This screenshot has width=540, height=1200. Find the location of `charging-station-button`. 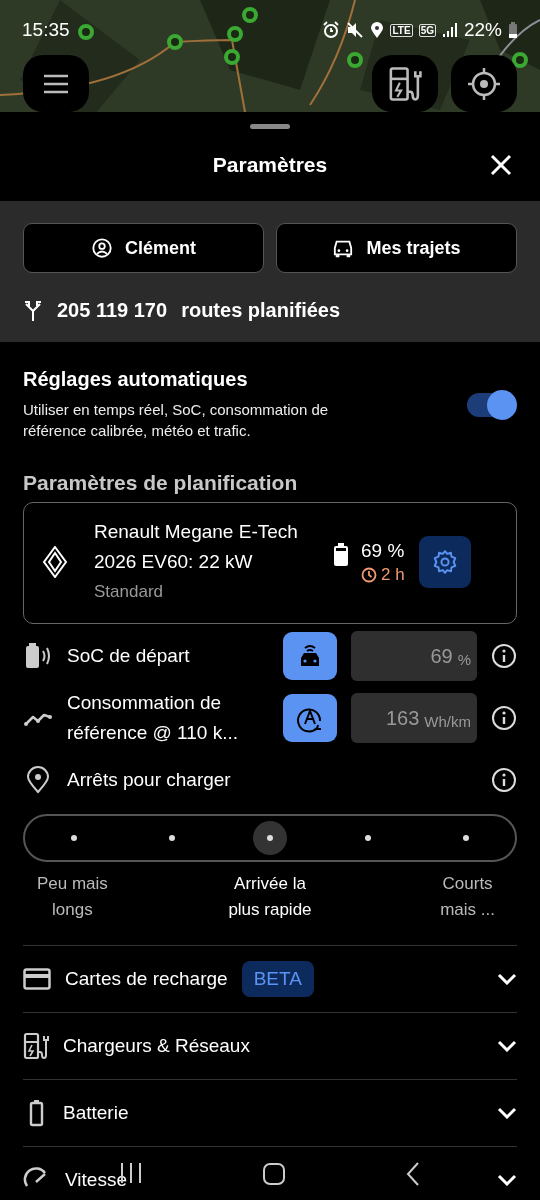

charging-station-button is located at coordinates (405, 83).